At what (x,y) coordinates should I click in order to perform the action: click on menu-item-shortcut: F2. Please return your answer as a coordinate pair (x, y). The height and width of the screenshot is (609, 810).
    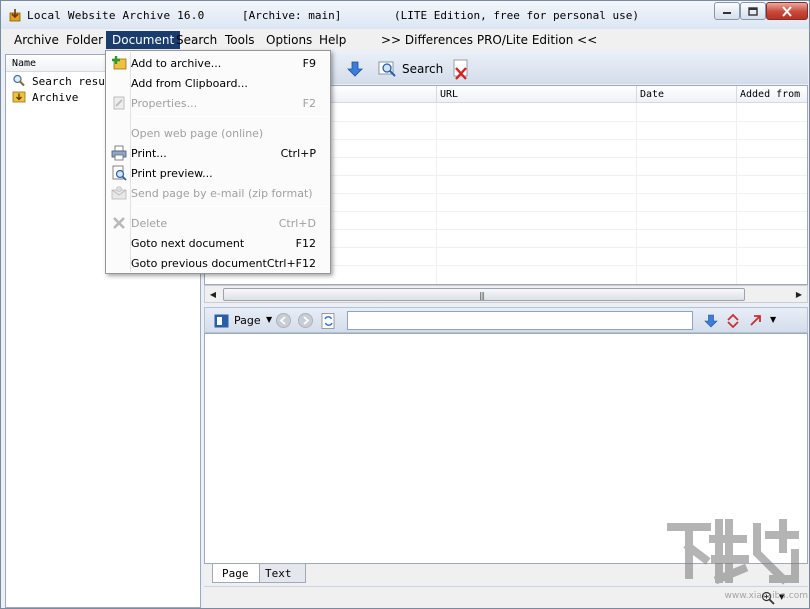
    Looking at the image, I should click on (309, 103).